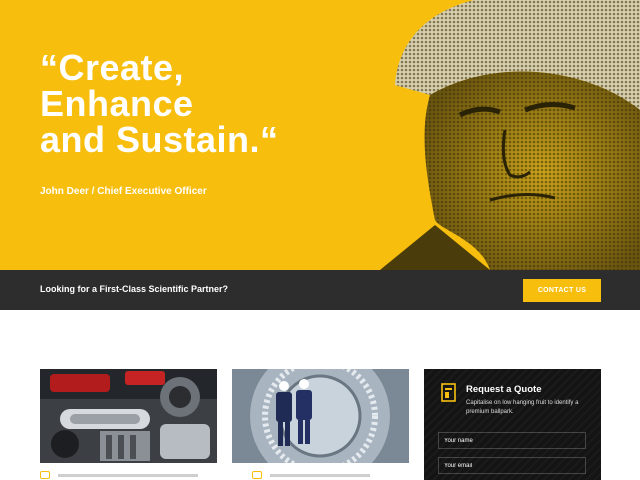 This screenshot has width=640, height=480. What do you see at coordinates (562, 290) in the screenshot?
I see `contact-us-button: CONTACT US` at bounding box center [562, 290].